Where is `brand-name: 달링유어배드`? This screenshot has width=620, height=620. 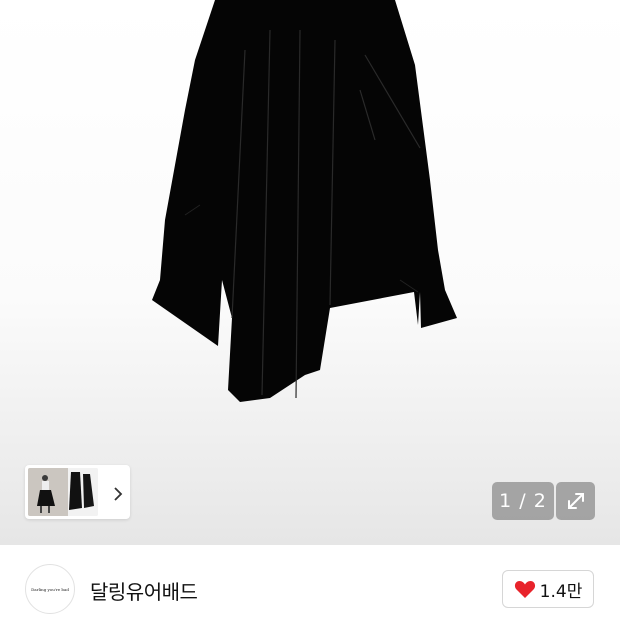 brand-name: 달링유어배드 is located at coordinates (144, 590).